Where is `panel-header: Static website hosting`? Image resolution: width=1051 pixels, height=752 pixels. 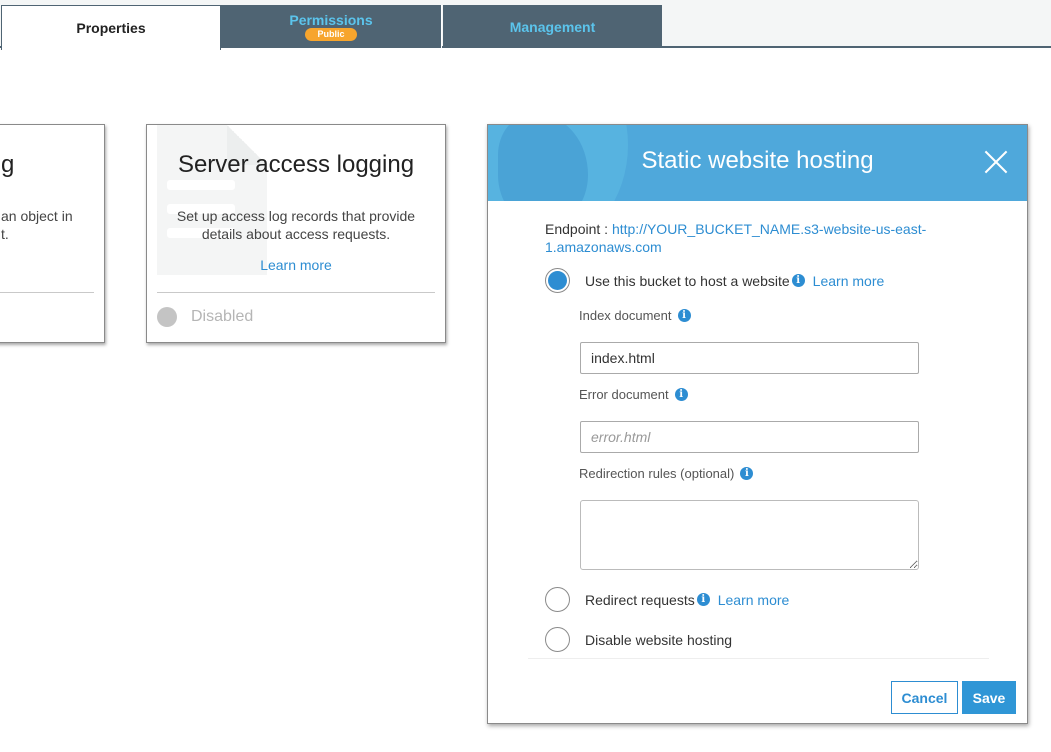 panel-header: Static website hosting is located at coordinates (757, 163).